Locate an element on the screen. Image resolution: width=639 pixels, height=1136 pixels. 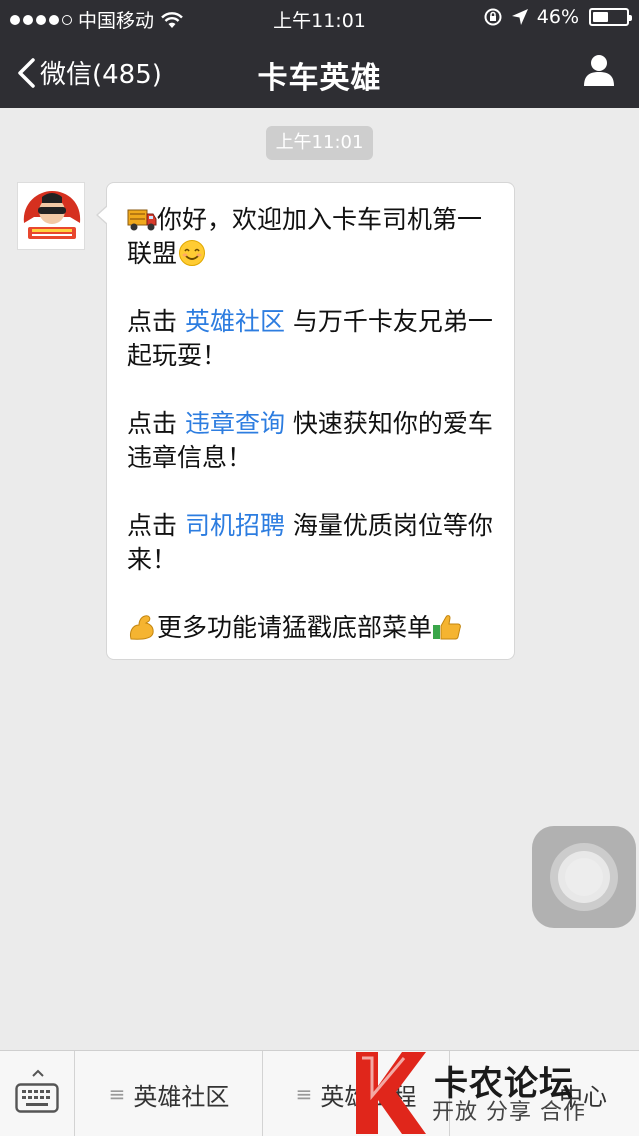
flexed-biceps-emoji is located at coordinates (142, 627).